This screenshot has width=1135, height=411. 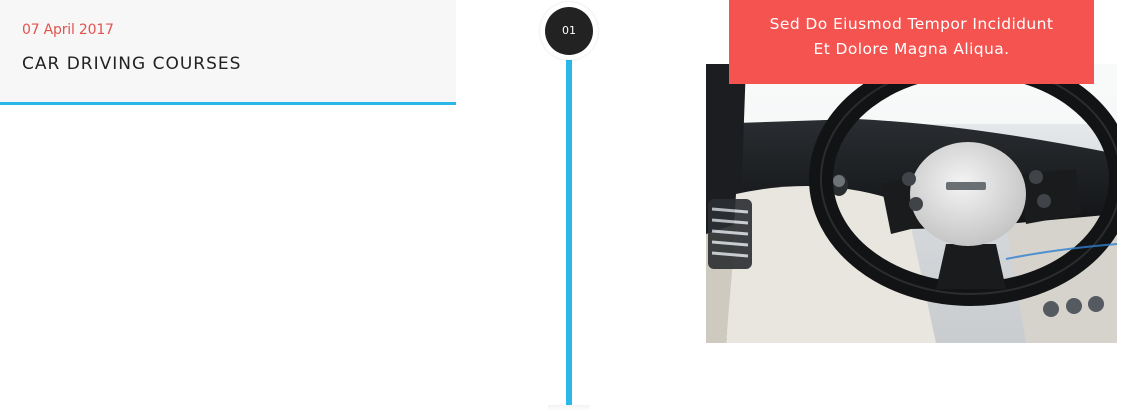 I want to click on caption-line-1: Sed Do Eiusmod Tempor Incididunt, so click(x=911, y=24).